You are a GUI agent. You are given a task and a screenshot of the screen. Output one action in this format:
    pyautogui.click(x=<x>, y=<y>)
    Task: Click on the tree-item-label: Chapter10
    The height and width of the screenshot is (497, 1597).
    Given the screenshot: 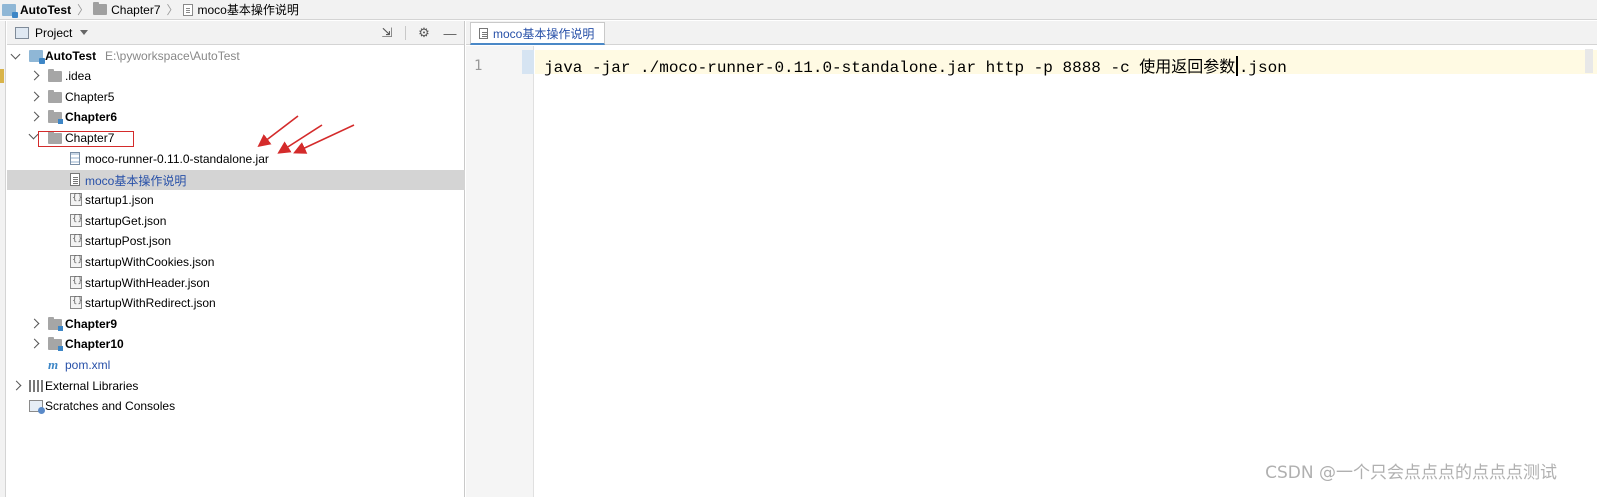 What is the action you would take?
    pyautogui.click(x=94, y=344)
    